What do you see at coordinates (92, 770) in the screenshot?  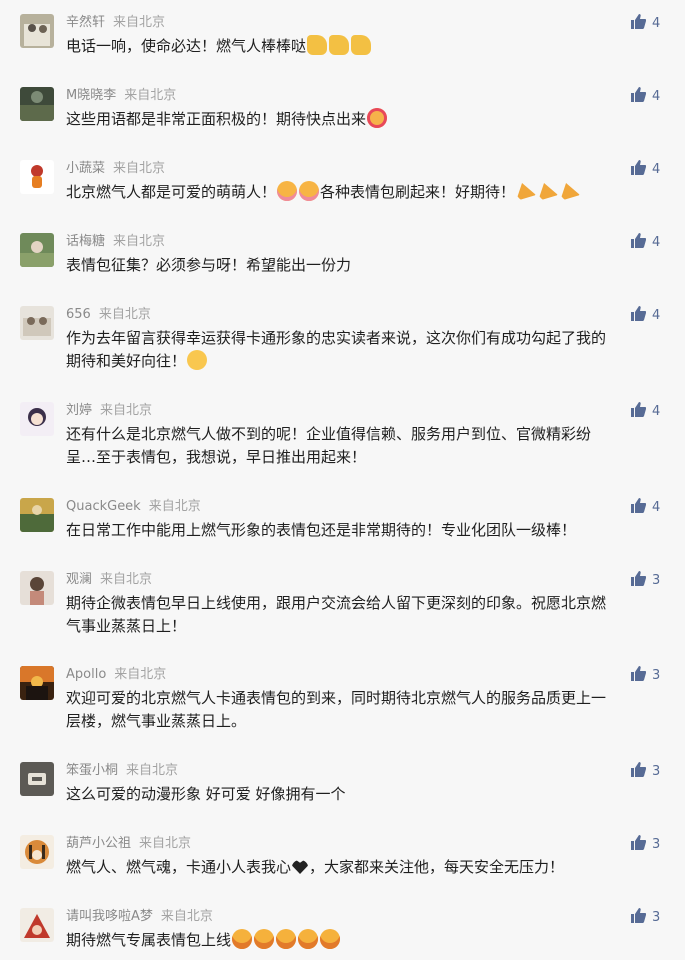 I see `commenter-name: 笨蛋小桐` at bounding box center [92, 770].